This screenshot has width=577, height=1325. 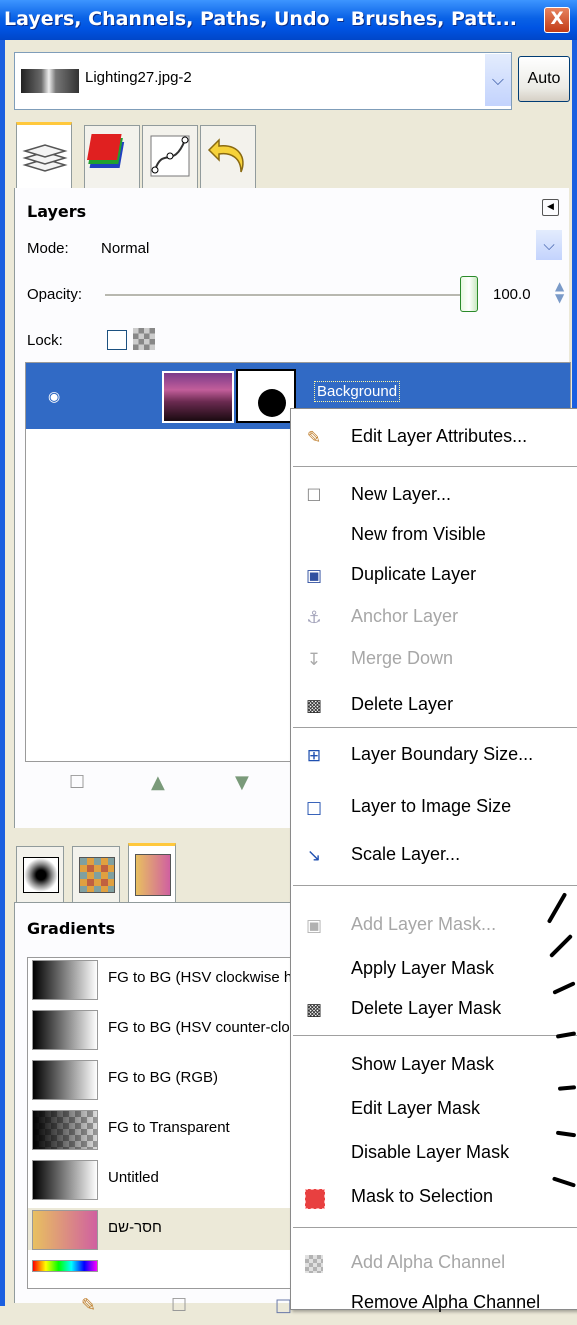 I want to click on brush-icon, so click(x=41, y=875).